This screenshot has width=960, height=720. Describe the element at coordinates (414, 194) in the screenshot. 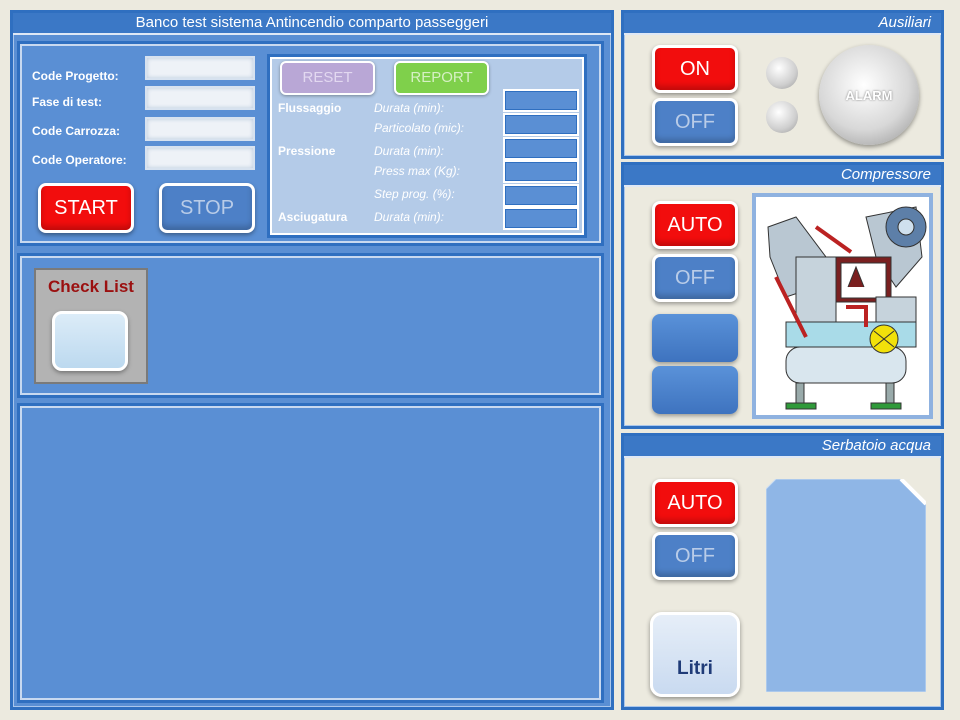

I see `step-prog-label: Step prog. (%):` at that location.